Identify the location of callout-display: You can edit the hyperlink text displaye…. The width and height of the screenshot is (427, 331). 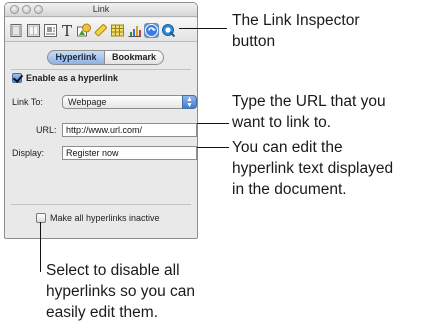
(312, 168).